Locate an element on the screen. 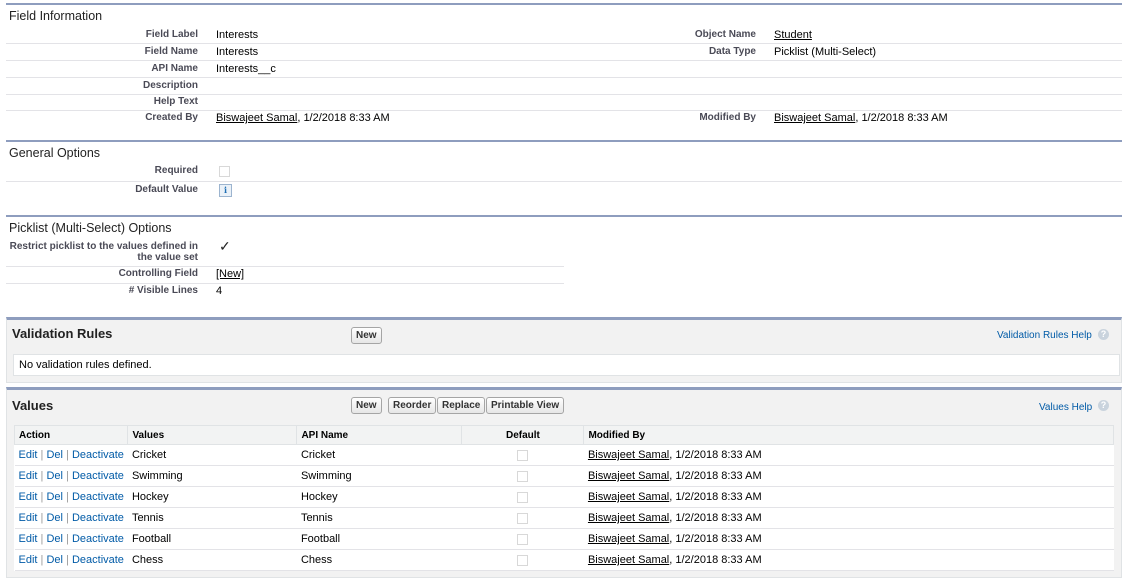 Image resolution: width=1134 pixels, height=583 pixels. values-help-link: Values Help is located at coordinates (1065, 407).